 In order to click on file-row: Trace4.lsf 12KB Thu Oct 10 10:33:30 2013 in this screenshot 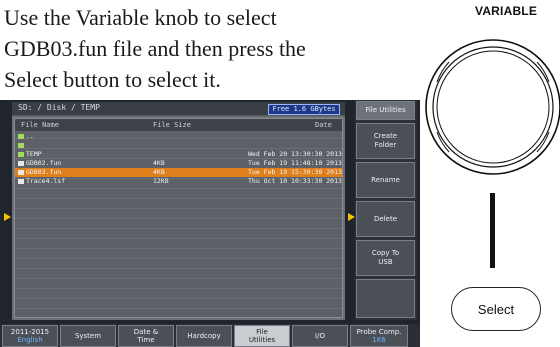, I will do `click(178, 181)`.